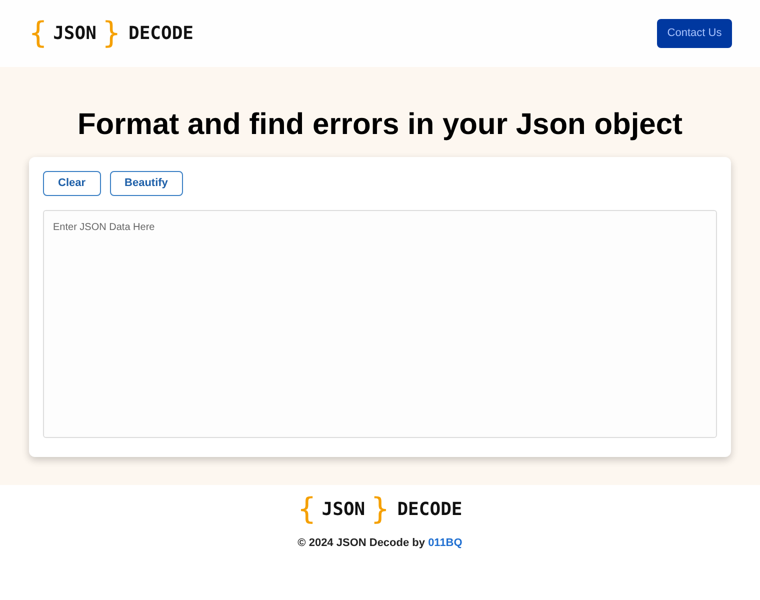 This screenshot has width=760, height=600. I want to click on page-title: Format and find errors in your Json object, so click(380, 125).